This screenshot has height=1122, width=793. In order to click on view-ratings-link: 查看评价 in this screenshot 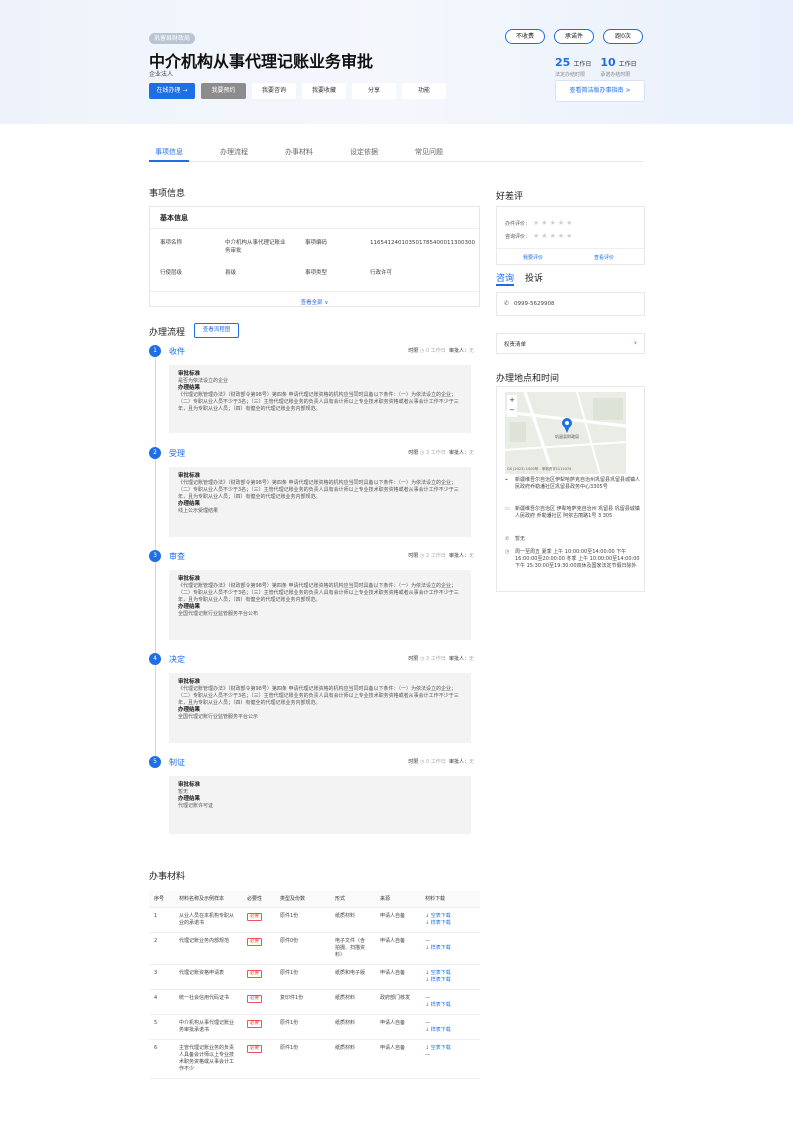, I will do `click(604, 257)`.